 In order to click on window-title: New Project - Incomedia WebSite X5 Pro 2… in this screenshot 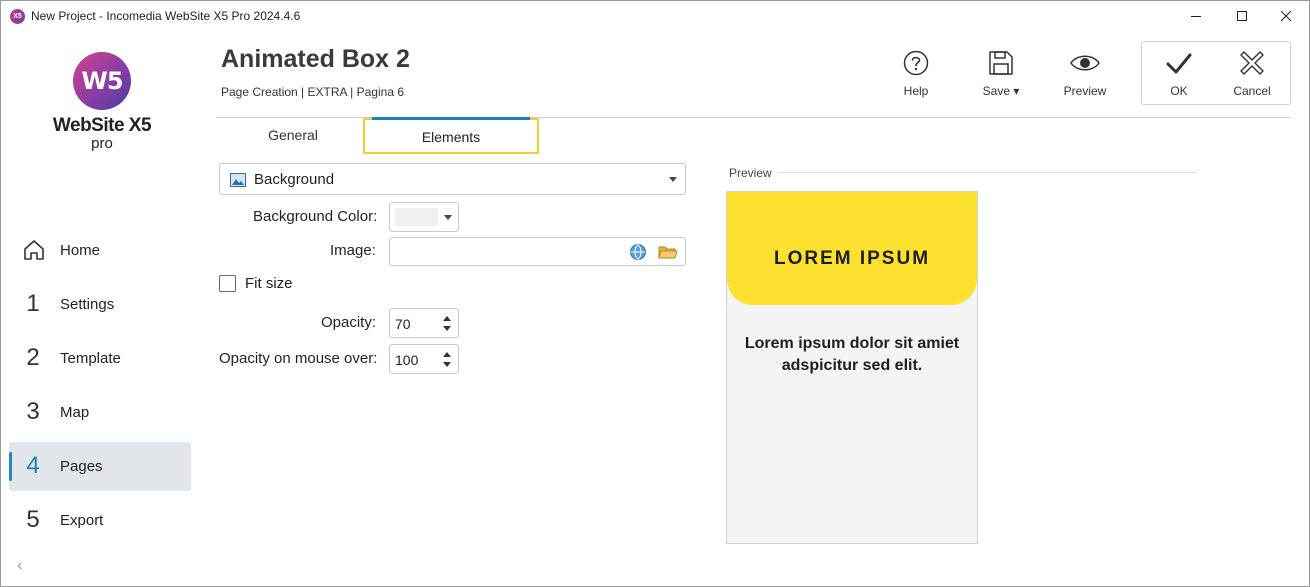, I will do `click(166, 16)`.